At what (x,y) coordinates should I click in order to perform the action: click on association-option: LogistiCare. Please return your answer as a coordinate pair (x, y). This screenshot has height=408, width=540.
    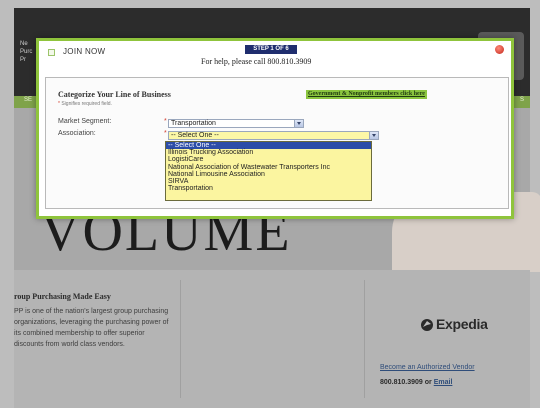
    Looking at the image, I should click on (268, 159).